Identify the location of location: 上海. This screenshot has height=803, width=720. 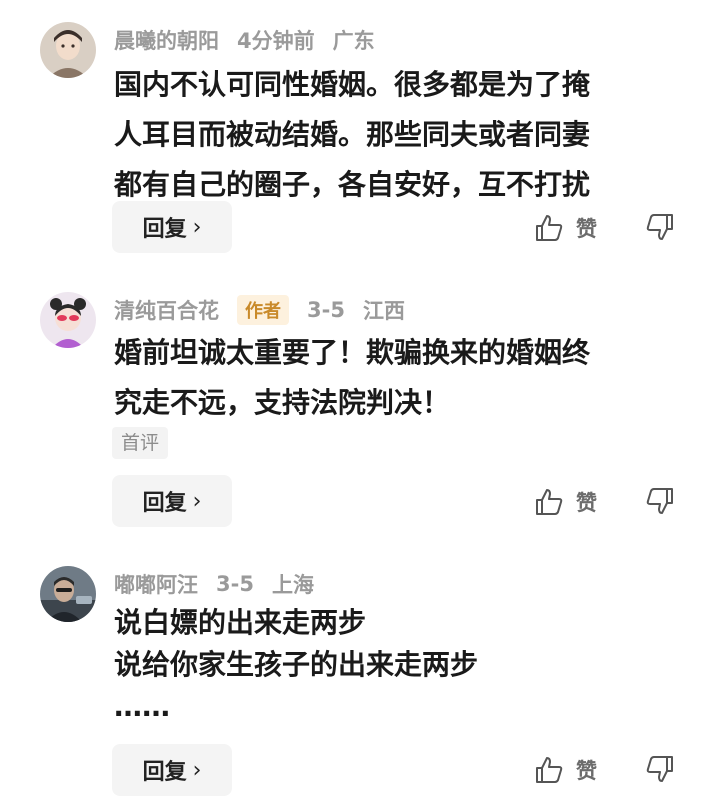
(292, 585).